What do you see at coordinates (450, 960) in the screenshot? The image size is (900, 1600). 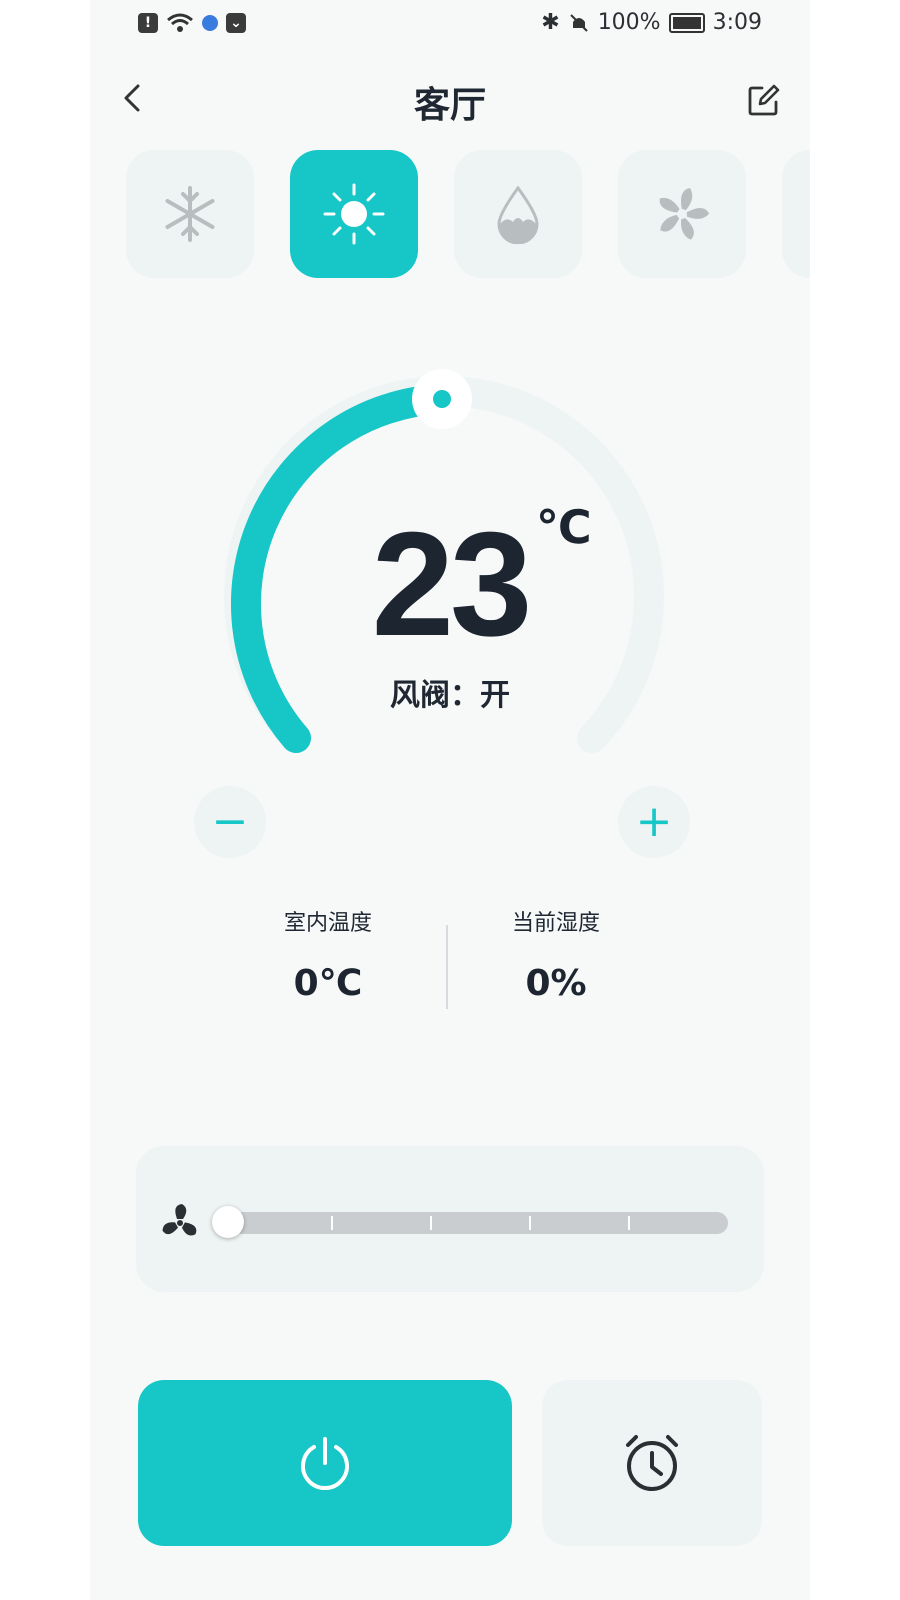 I see `sensor-stats: 室内温度 0℃ 当前湿度 0%` at bounding box center [450, 960].